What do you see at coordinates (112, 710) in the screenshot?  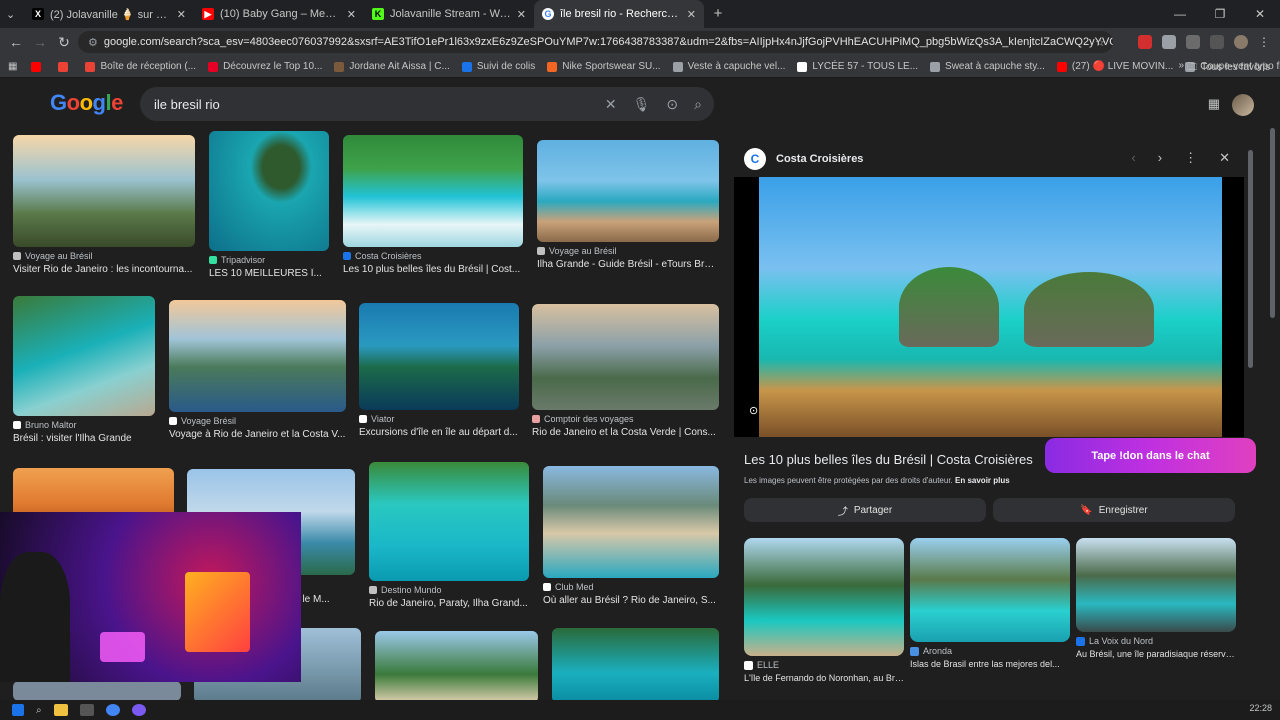 I see `chrome-icon` at bounding box center [112, 710].